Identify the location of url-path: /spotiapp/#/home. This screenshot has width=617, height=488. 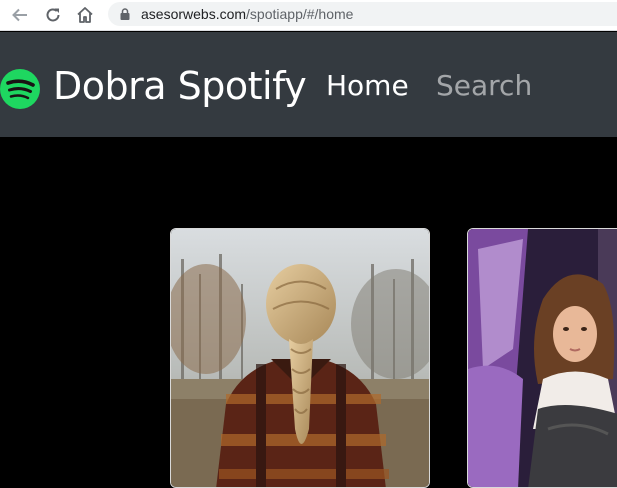
(300, 14).